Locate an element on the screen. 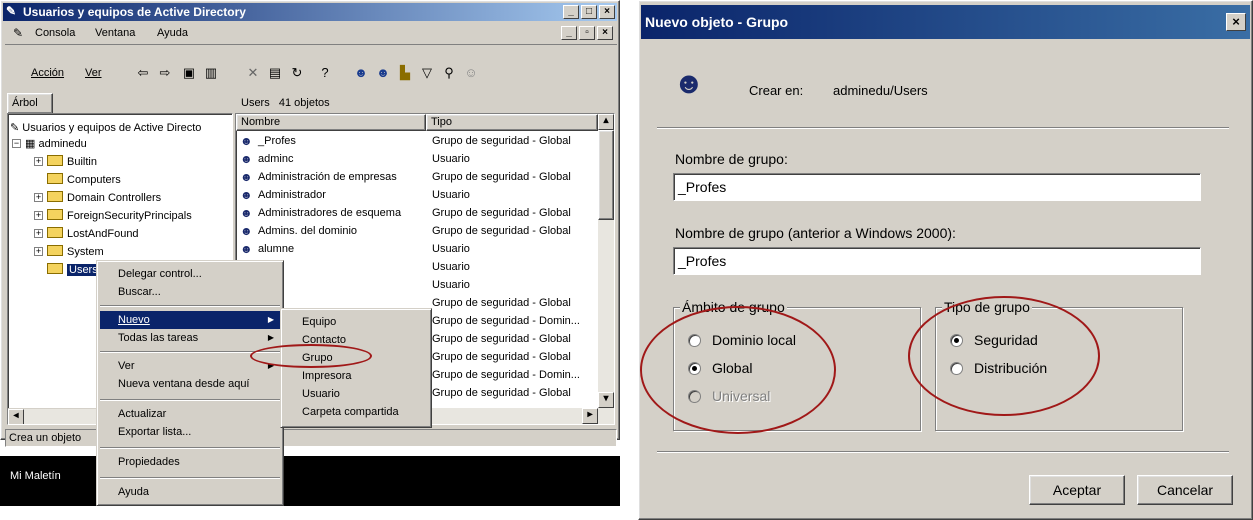  tree-root: ✎ Usuarios y equipos de Active Directo is located at coordinates (105, 128).